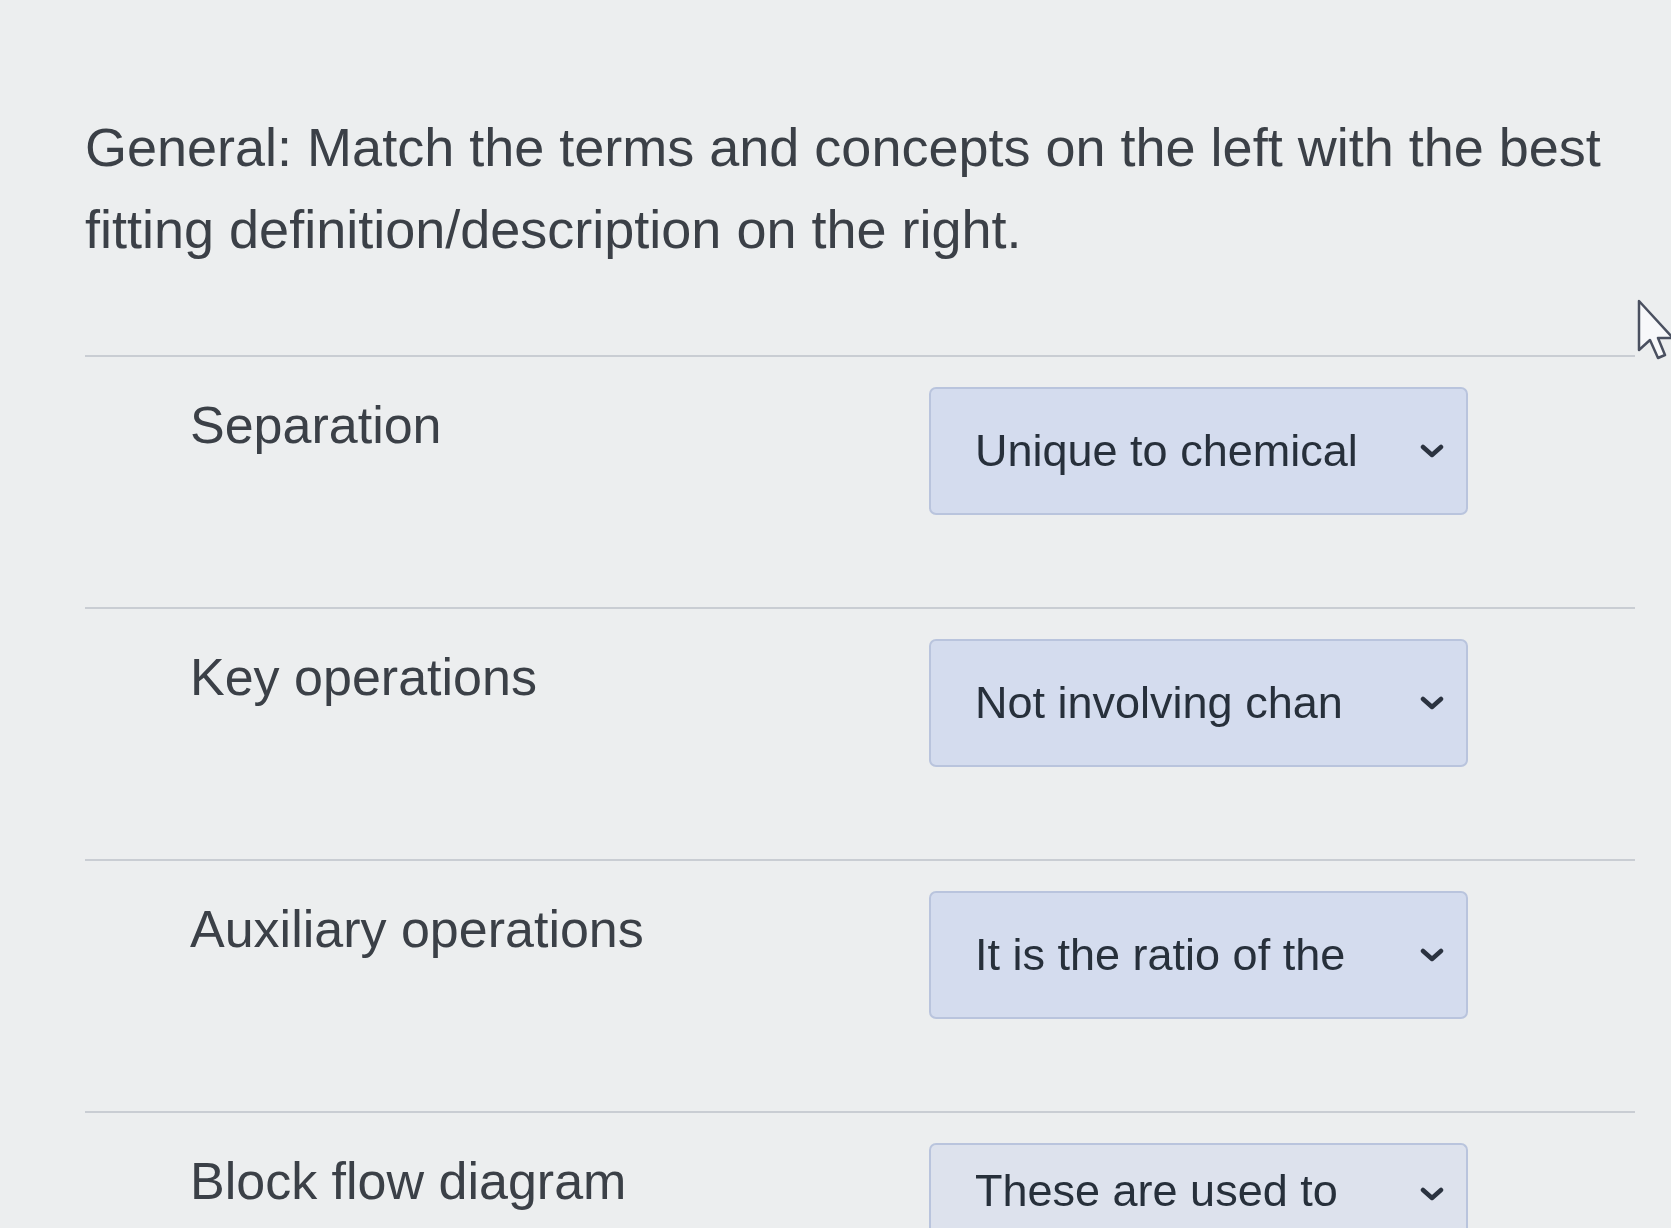 This screenshot has width=1671, height=1228. I want to click on answer-dropdown: It is the ratio of the, so click(1198, 955).